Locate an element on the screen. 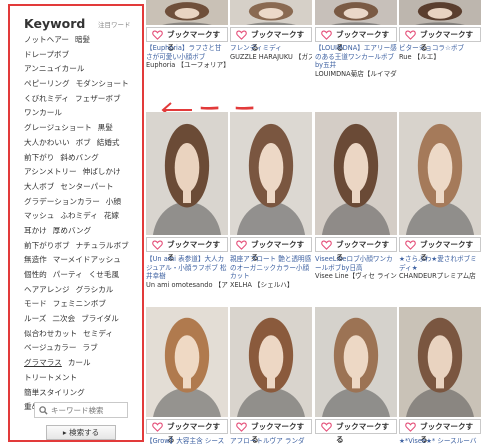  keyword-link: 簡単スタイリング is located at coordinates (54, 392).